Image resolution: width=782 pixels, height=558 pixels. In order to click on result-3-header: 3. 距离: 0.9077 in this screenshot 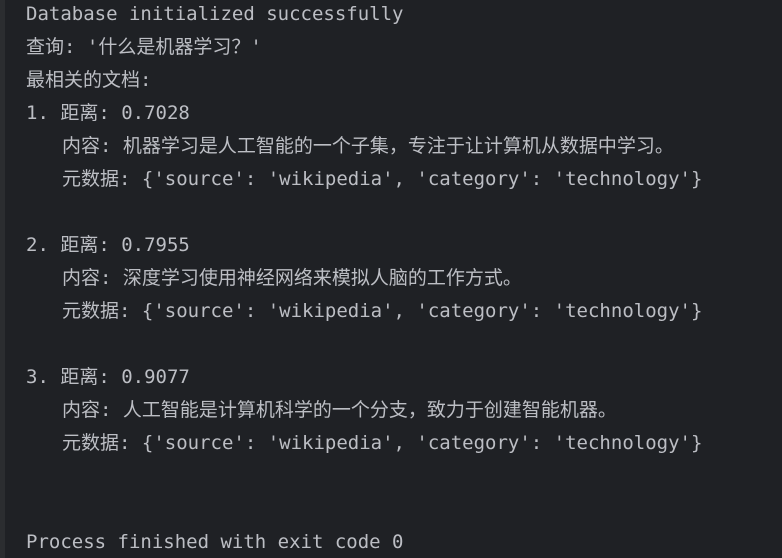, I will do `click(108, 377)`.